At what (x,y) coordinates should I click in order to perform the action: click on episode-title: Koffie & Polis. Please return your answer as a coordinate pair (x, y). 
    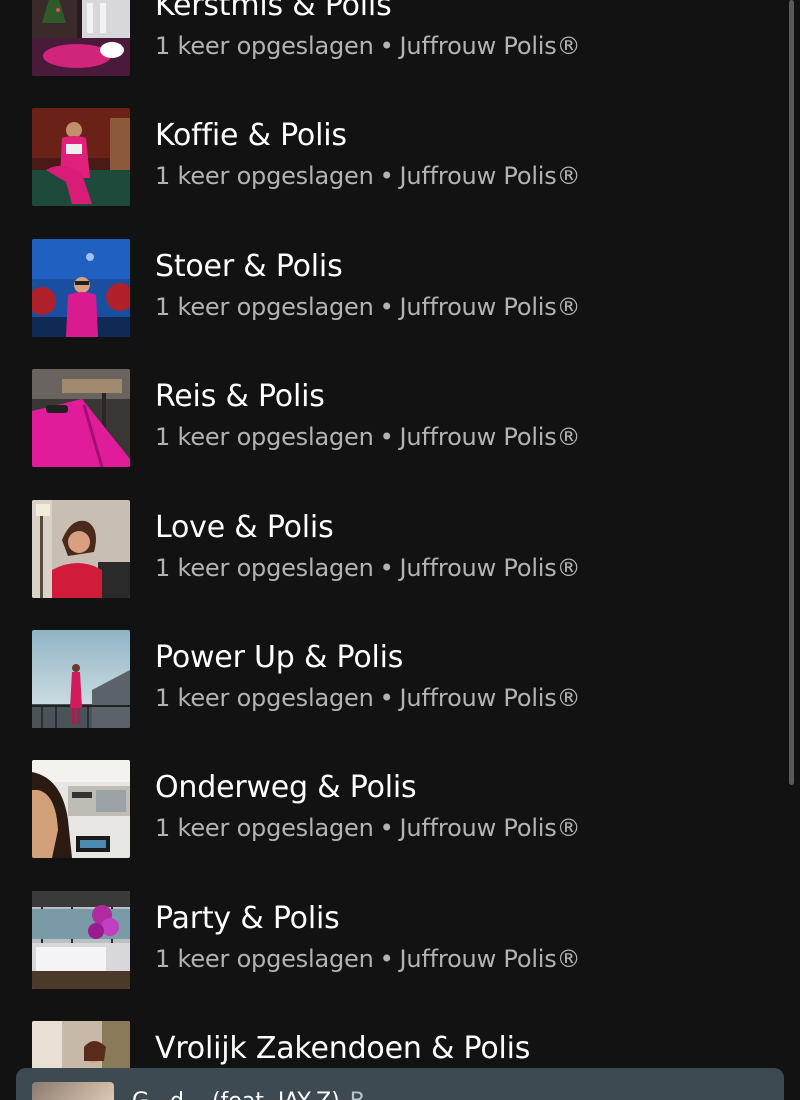
    Looking at the image, I should click on (251, 136).